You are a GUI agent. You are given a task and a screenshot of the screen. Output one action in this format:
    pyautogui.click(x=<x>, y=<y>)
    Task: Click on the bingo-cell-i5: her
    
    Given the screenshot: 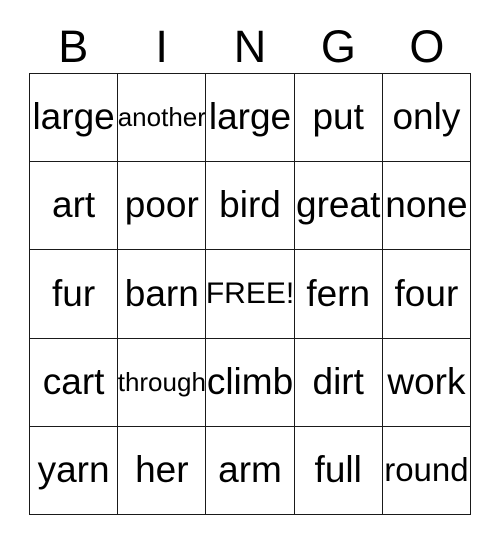 What is the action you would take?
    pyautogui.click(x=162, y=471)
    